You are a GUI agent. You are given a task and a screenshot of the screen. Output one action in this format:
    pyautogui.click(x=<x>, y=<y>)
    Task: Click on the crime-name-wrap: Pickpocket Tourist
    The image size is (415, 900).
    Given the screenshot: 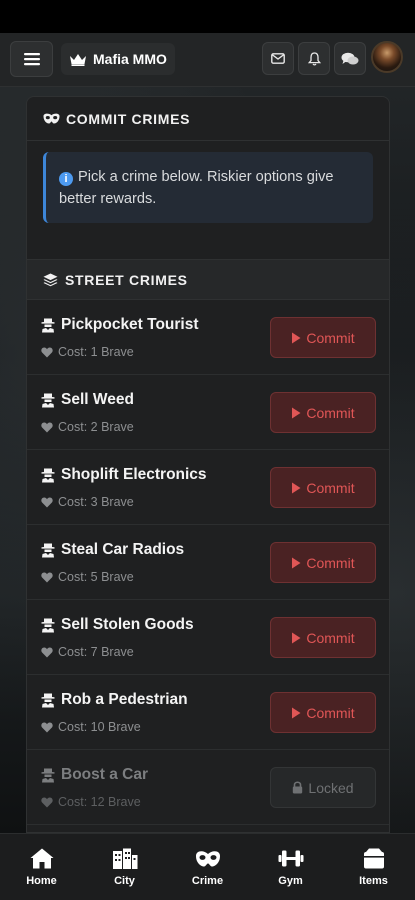 What is the action you would take?
    pyautogui.click(x=120, y=325)
    